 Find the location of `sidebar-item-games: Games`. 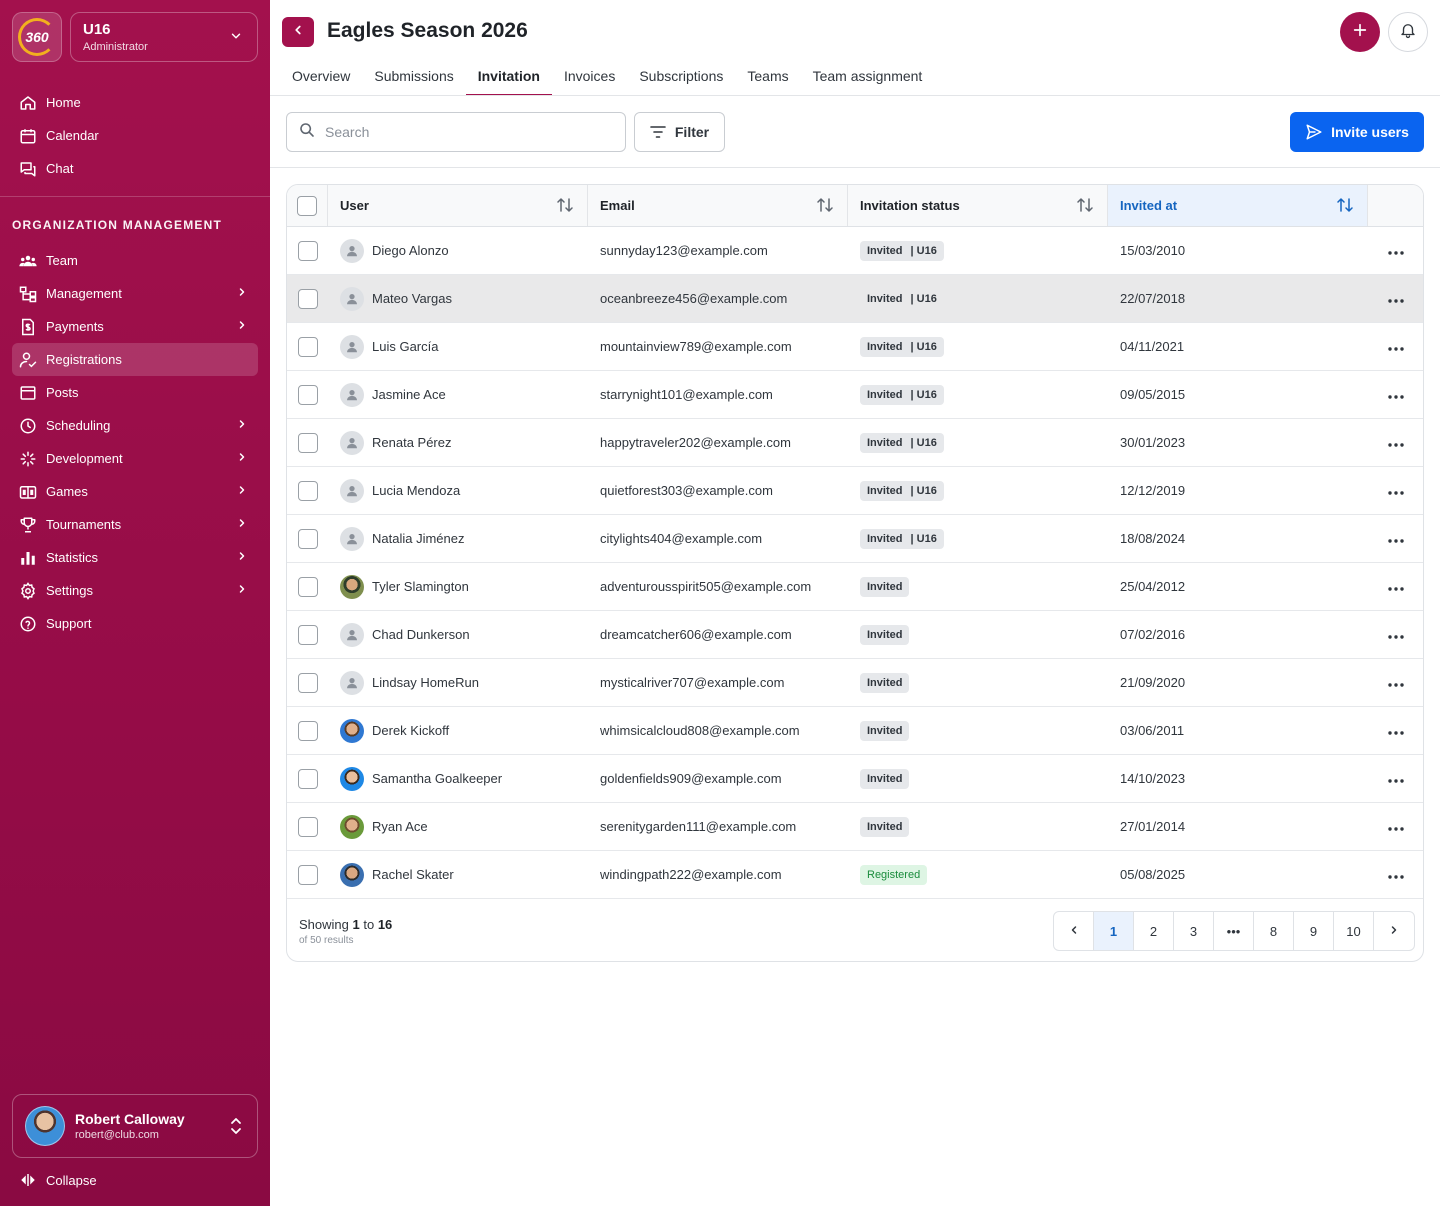

sidebar-item-games: Games is located at coordinates (135, 491).